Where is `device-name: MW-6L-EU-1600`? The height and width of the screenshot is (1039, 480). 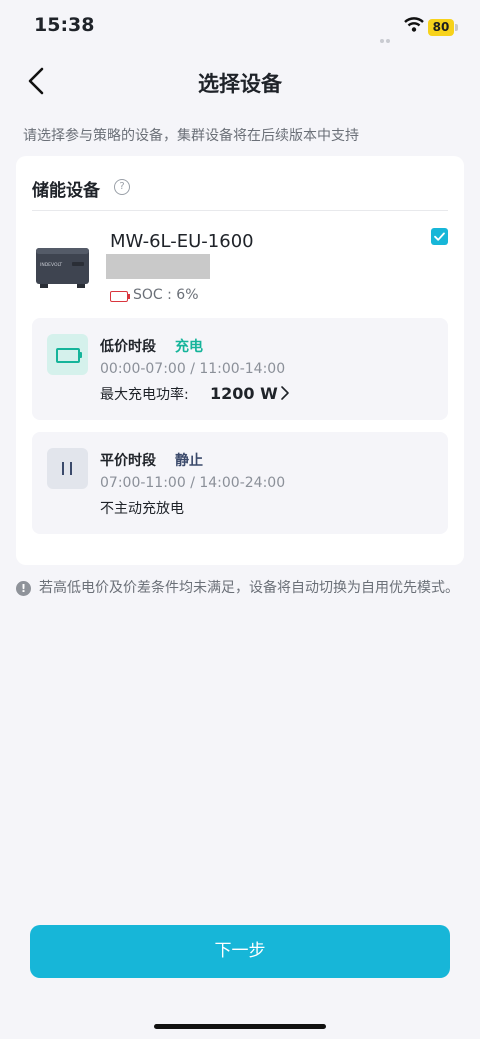 device-name: MW-6L-EU-1600 is located at coordinates (182, 241).